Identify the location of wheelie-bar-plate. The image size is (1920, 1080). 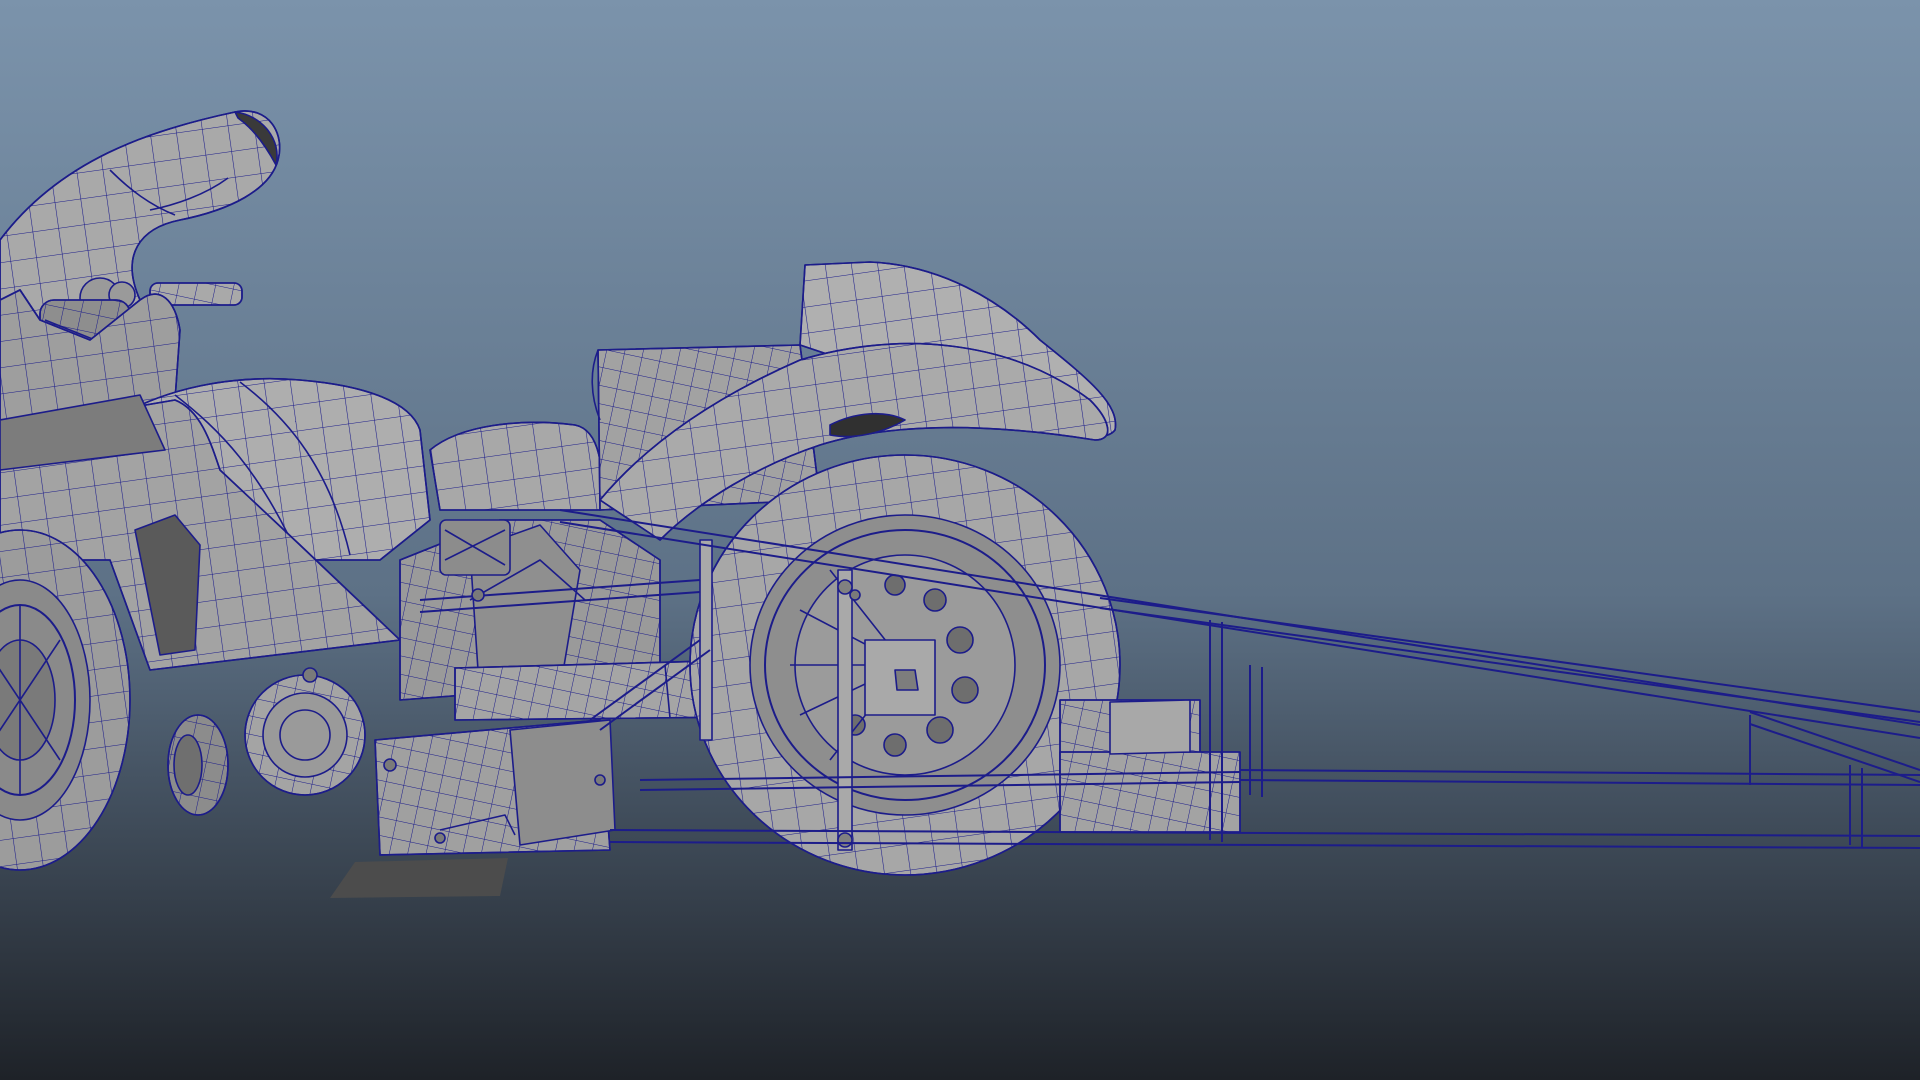
(1150, 727).